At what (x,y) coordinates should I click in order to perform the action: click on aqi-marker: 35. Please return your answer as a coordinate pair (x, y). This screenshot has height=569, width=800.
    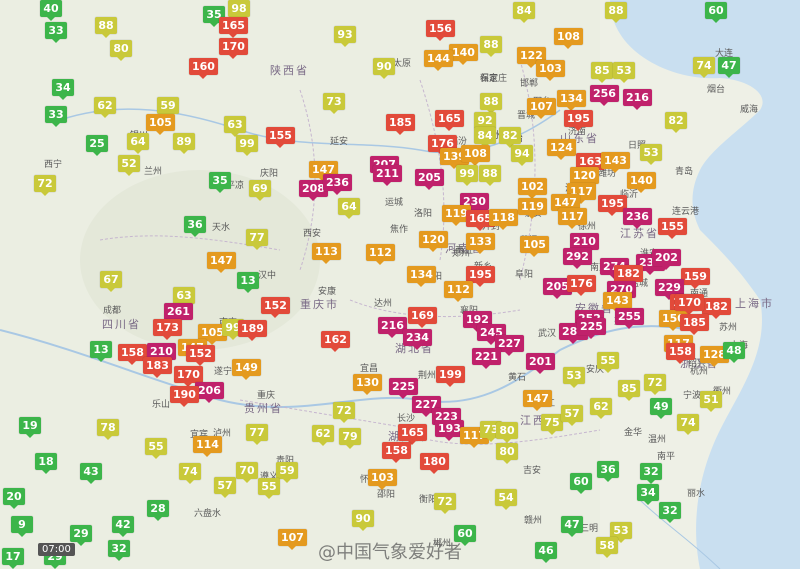
    Looking at the image, I should click on (220, 182).